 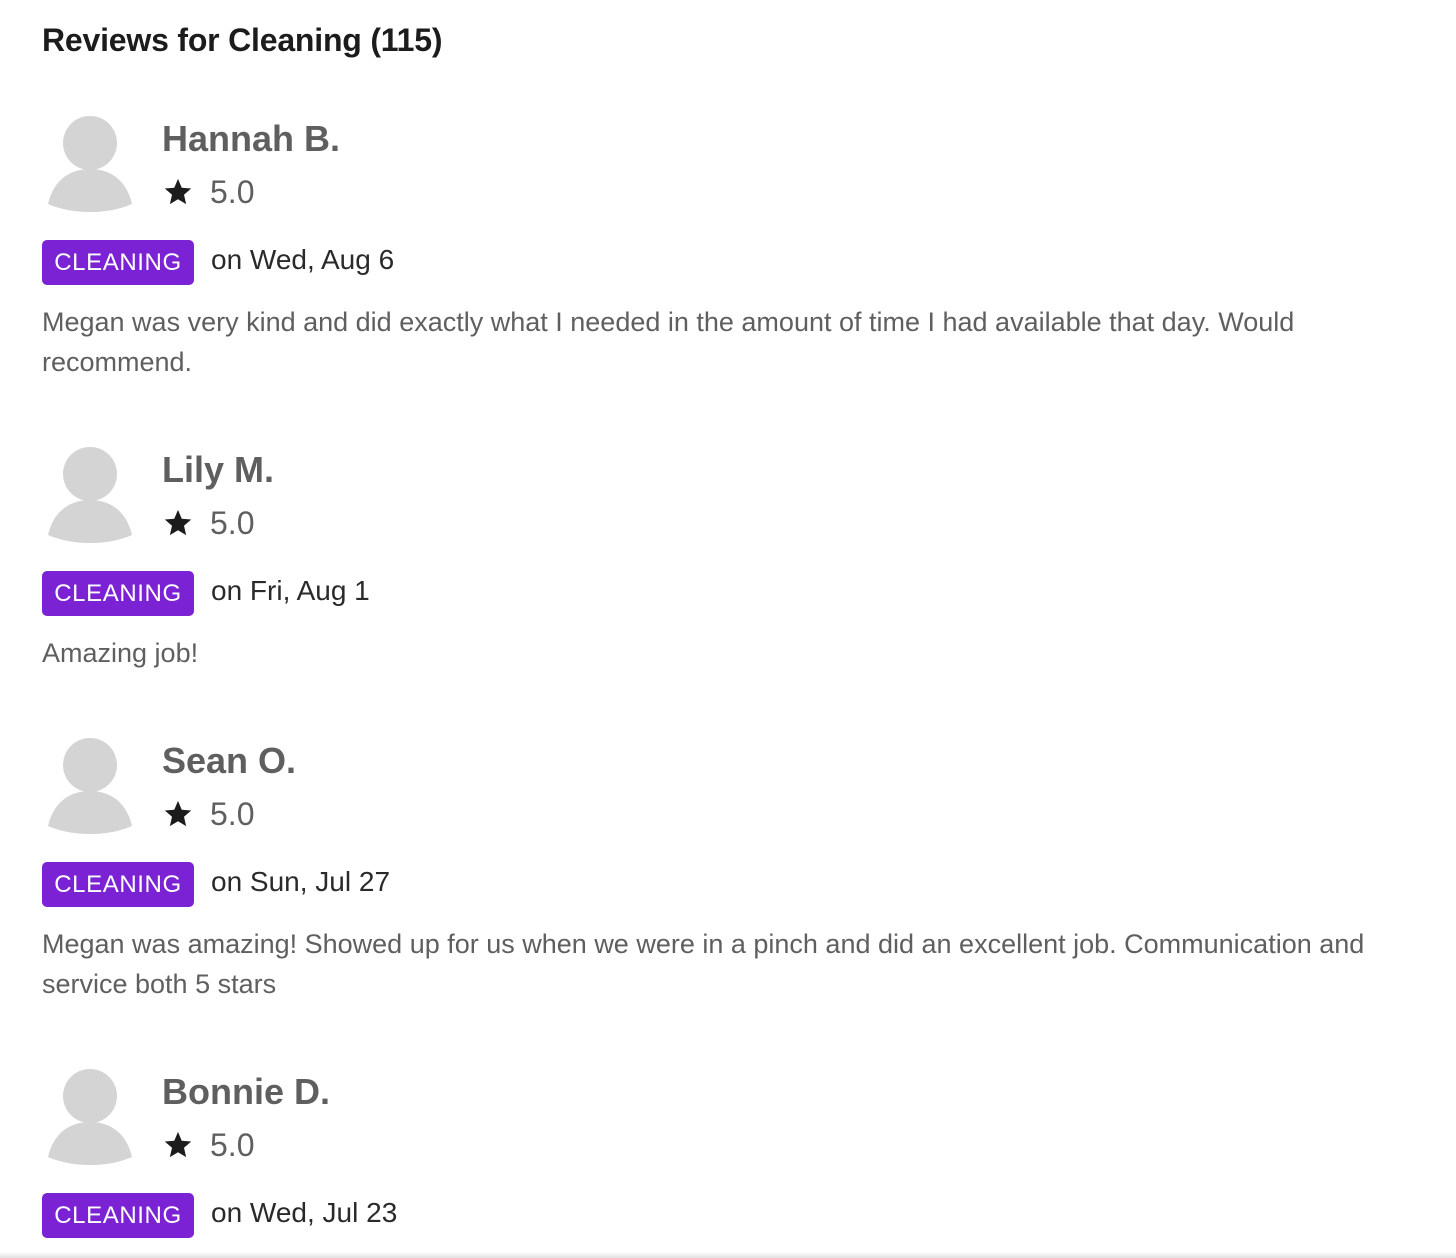 I want to click on scroll-fade, so click(x=728, y=1255).